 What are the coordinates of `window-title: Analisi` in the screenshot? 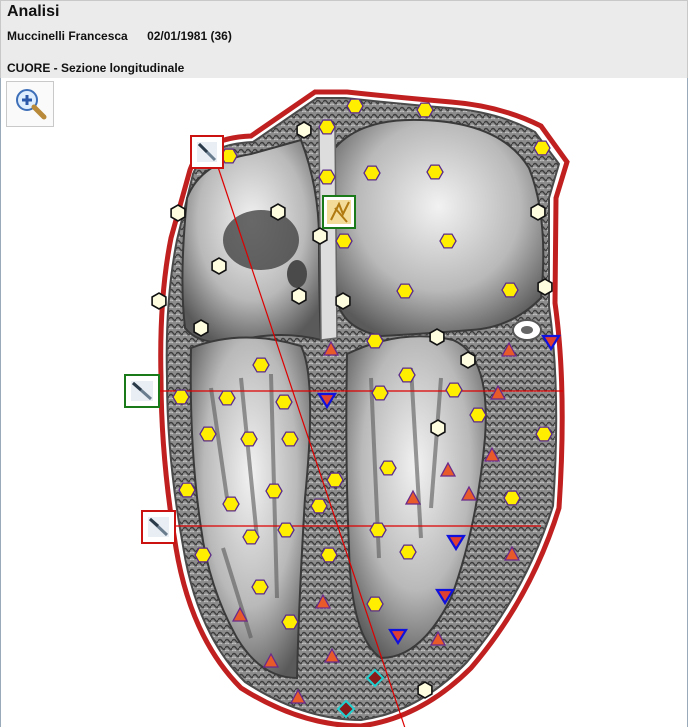 It's located at (33, 11).